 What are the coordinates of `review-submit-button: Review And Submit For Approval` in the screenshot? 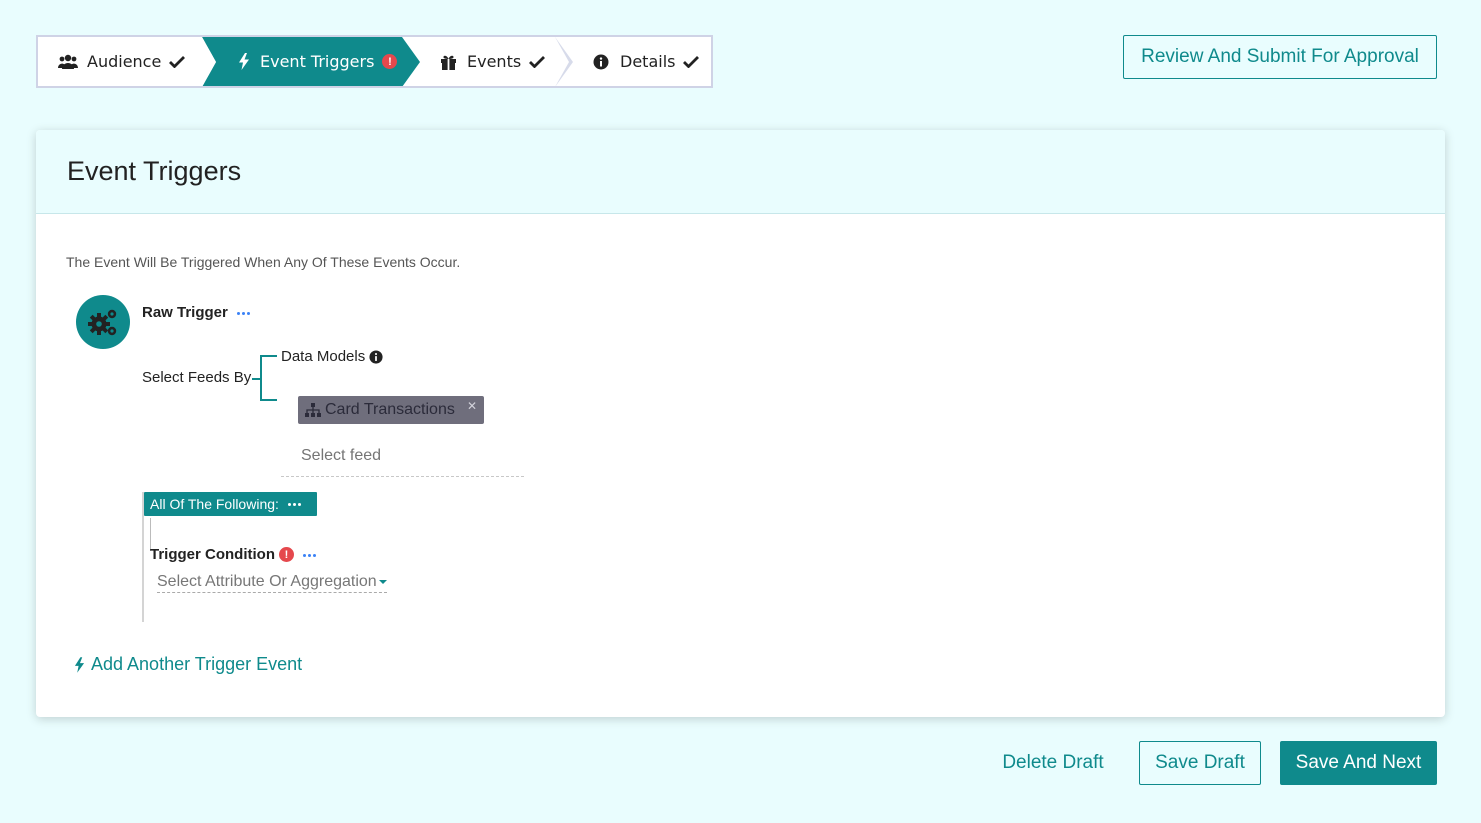 It's located at (1280, 57).